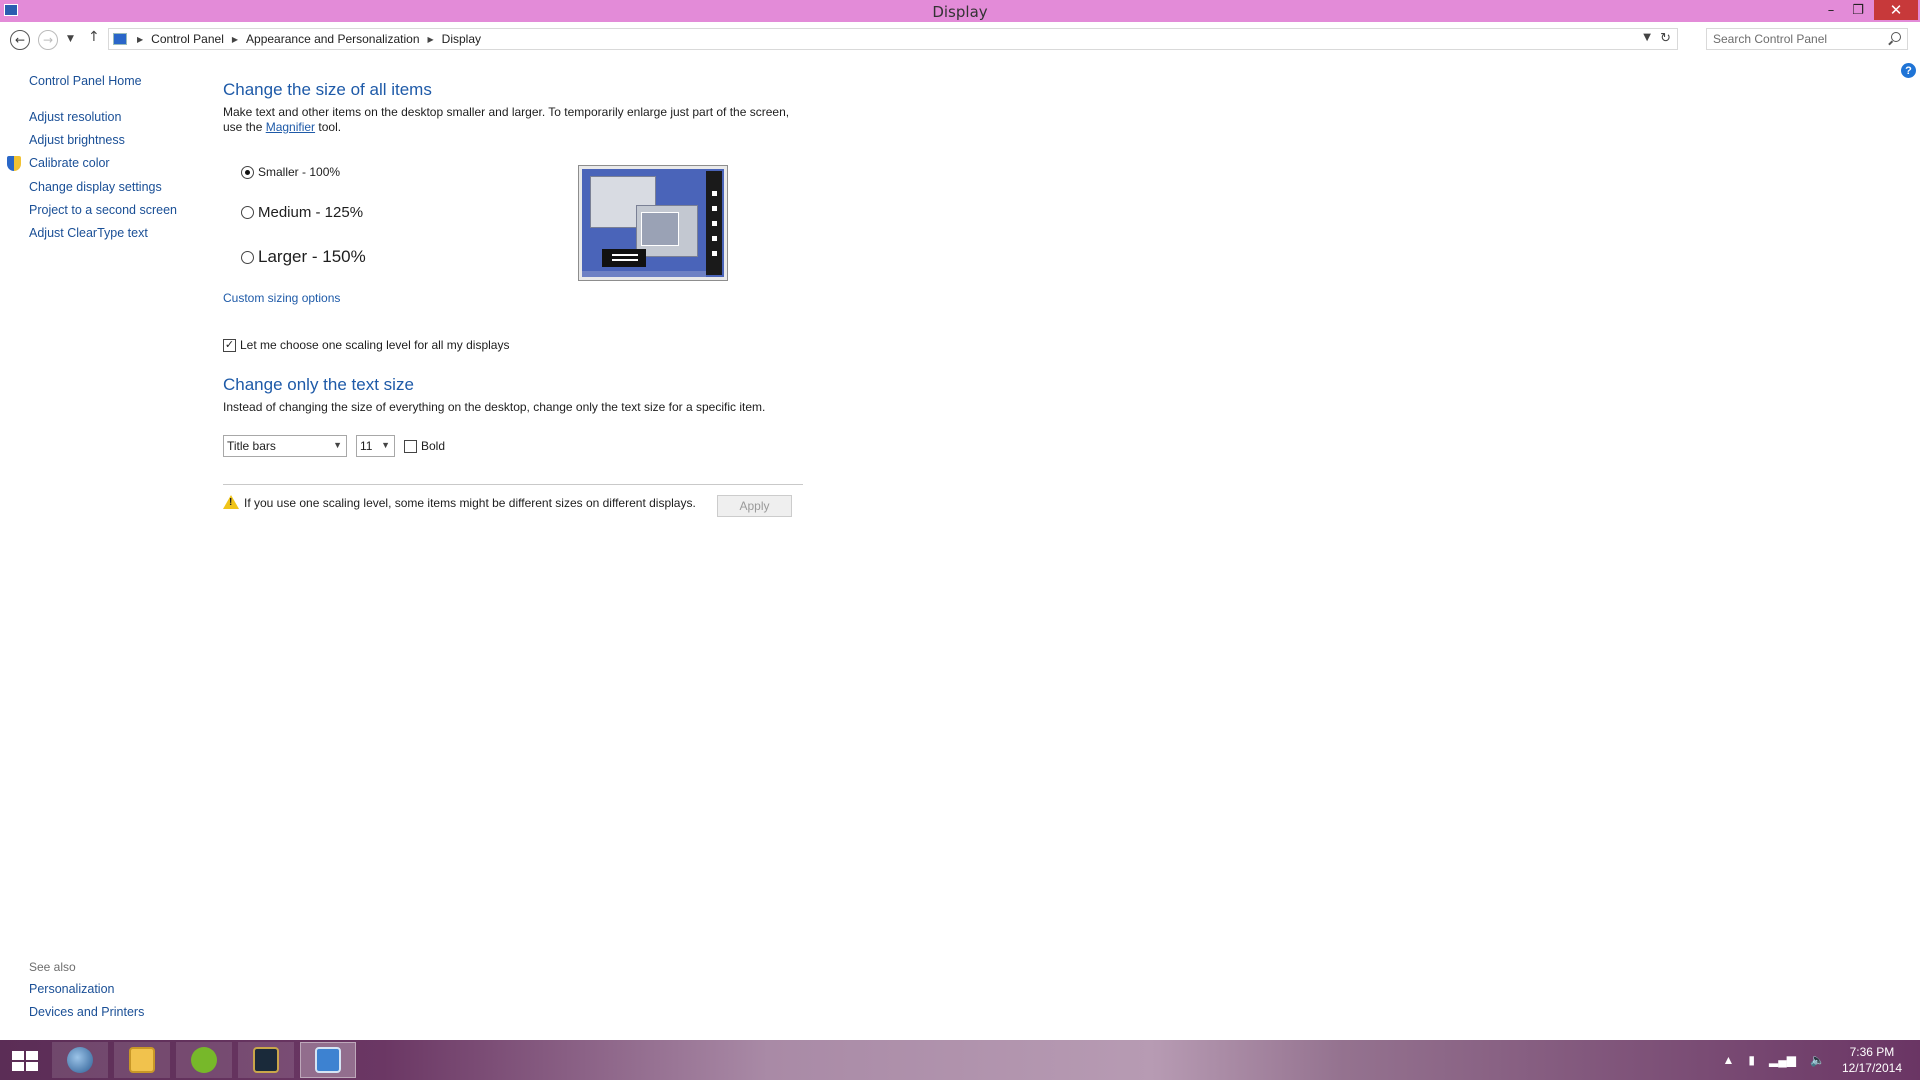 The height and width of the screenshot is (1080, 1920). Describe the element at coordinates (1751, 1060) in the screenshot. I see `action-center-icon: ▮` at that location.